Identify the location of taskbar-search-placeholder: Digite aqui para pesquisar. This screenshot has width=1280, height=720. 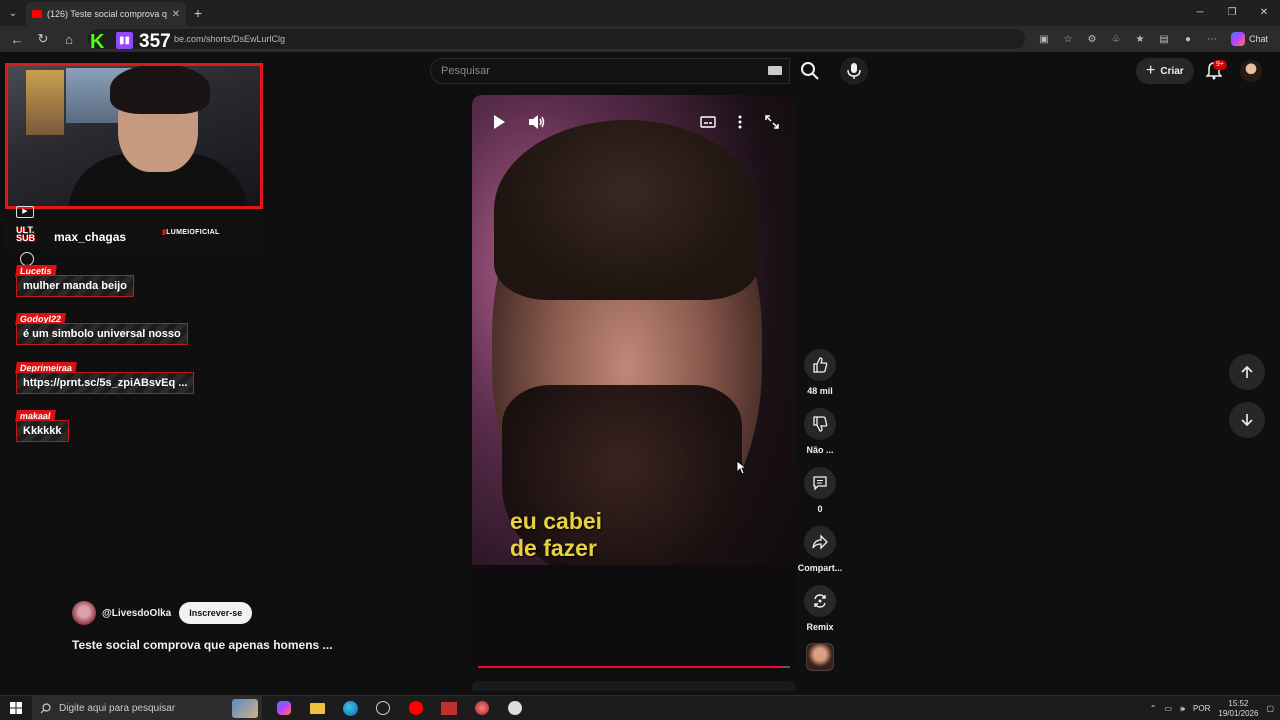
(117, 708).